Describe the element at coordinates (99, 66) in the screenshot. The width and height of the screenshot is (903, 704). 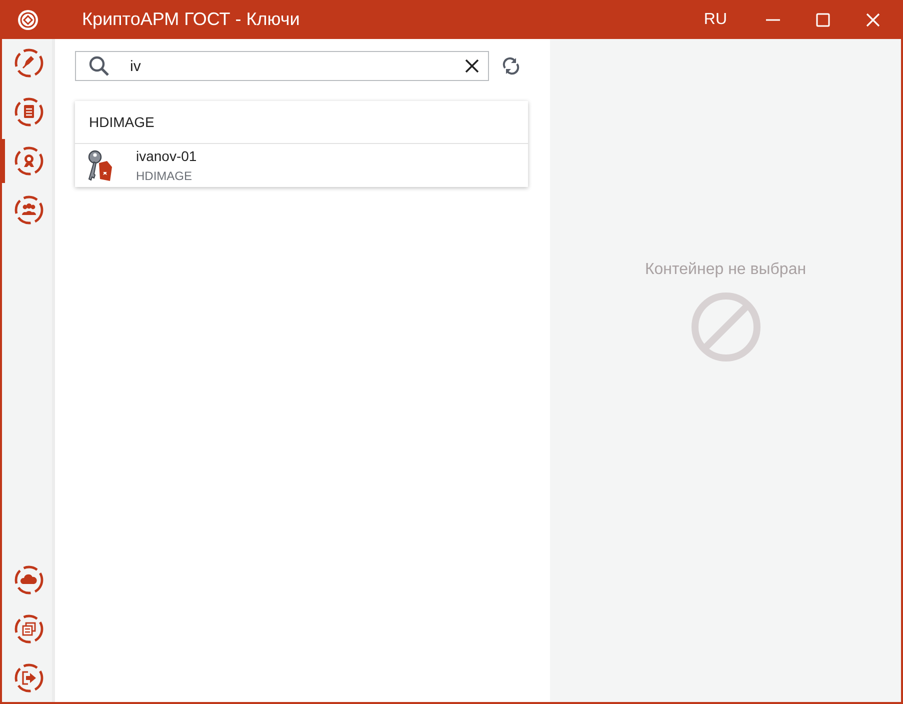
I see `search-icon` at that location.